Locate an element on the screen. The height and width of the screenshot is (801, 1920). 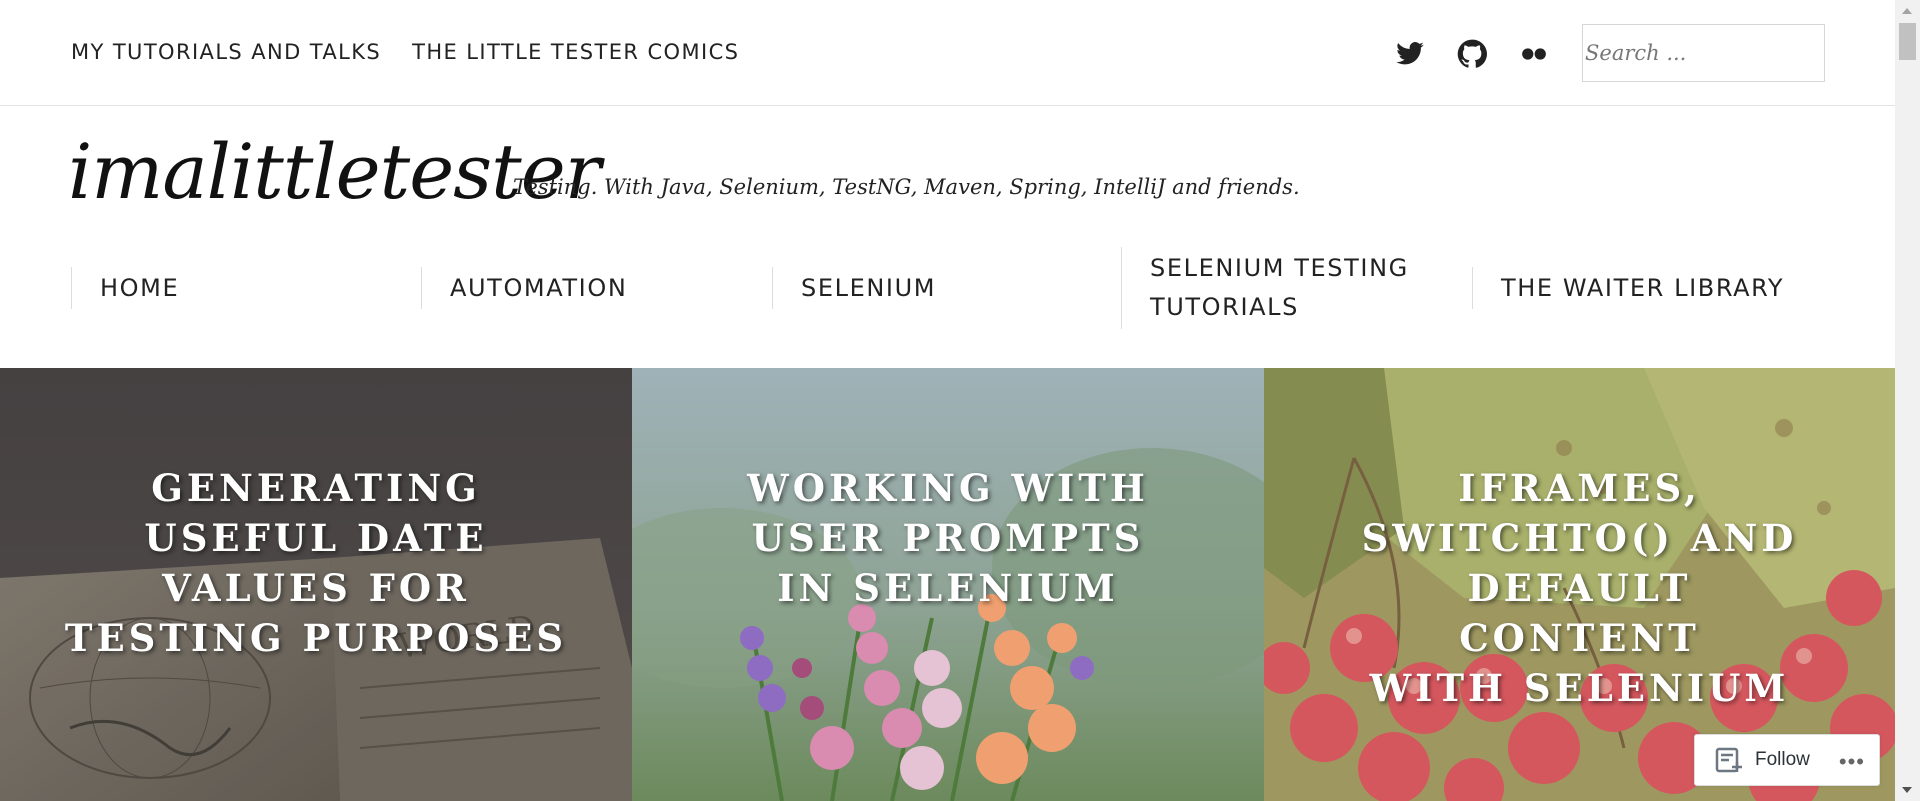
reader-follow-icon is located at coordinates (1730, 760).